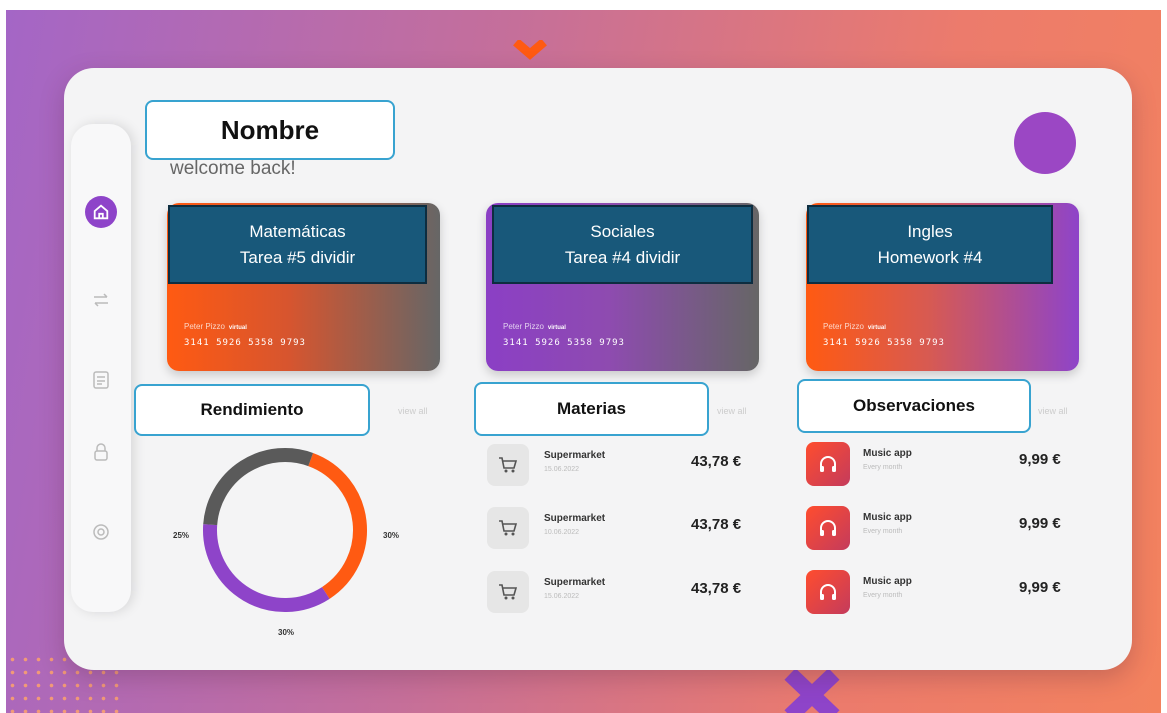 Image resolution: width=1167 pixels, height=713 pixels. What do you see at coordinates (252, 410) in the screenshot?
I see `section-title-rendimiento: Rendimiento` at bounding box center [252, 410].